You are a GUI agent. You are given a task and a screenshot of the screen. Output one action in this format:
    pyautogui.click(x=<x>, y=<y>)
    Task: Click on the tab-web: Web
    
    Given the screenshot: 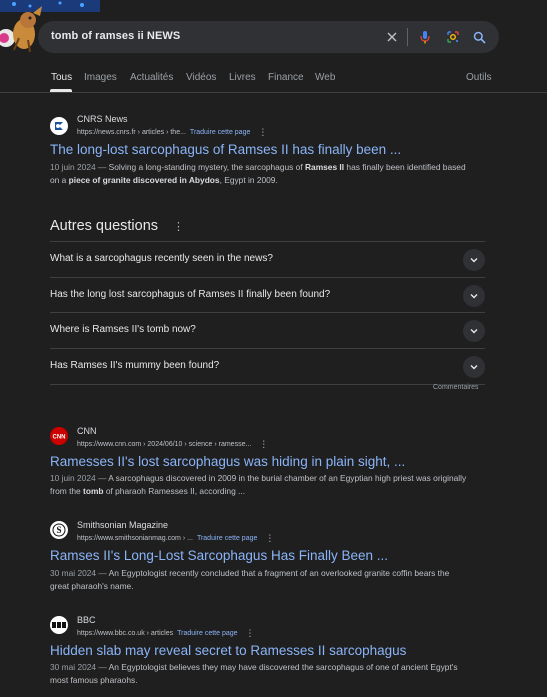 What is the action you would take?
    pyautogui.click(x=325, y=77)
    